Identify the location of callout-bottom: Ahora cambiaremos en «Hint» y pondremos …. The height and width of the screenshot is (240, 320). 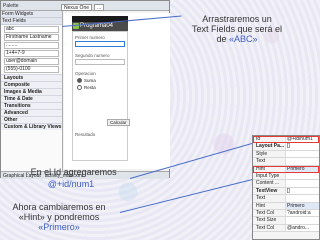
(59, 217).